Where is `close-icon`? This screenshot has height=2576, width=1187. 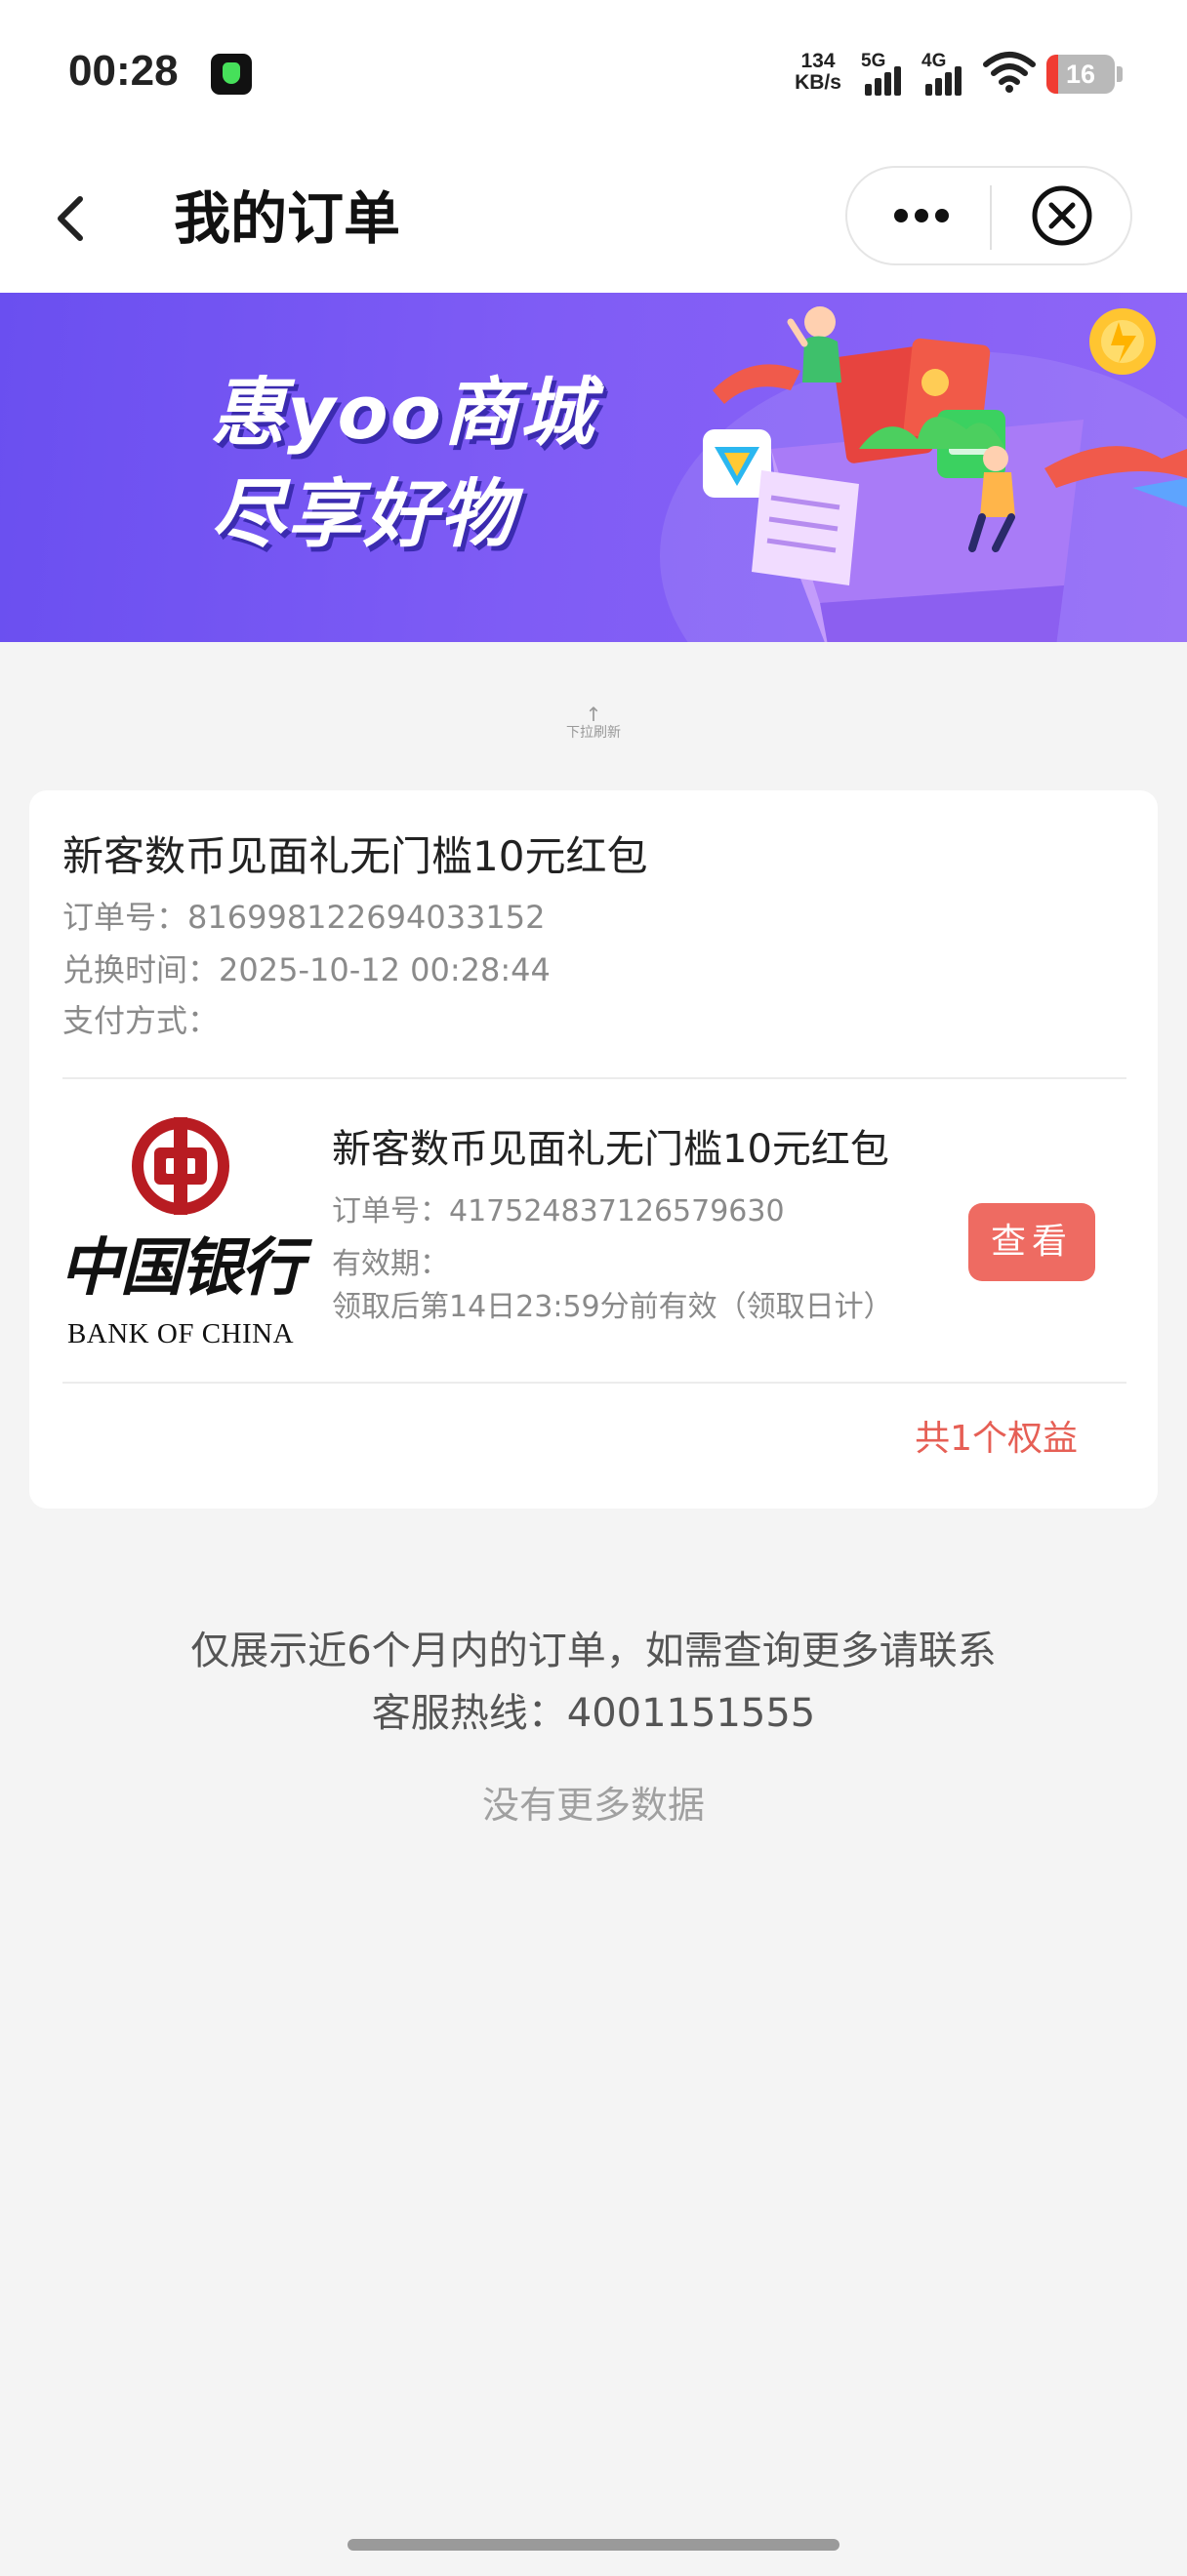
close-icon is located at coordinates (1062, 215).